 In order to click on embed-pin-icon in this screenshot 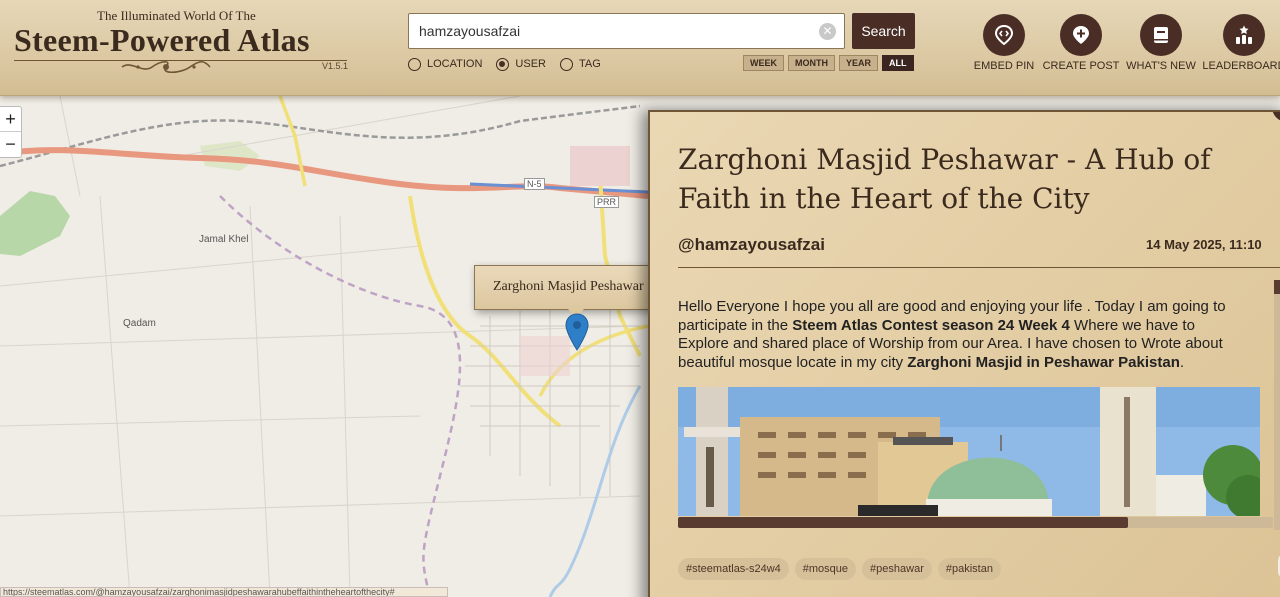, I will do `click(1004, 35)`.